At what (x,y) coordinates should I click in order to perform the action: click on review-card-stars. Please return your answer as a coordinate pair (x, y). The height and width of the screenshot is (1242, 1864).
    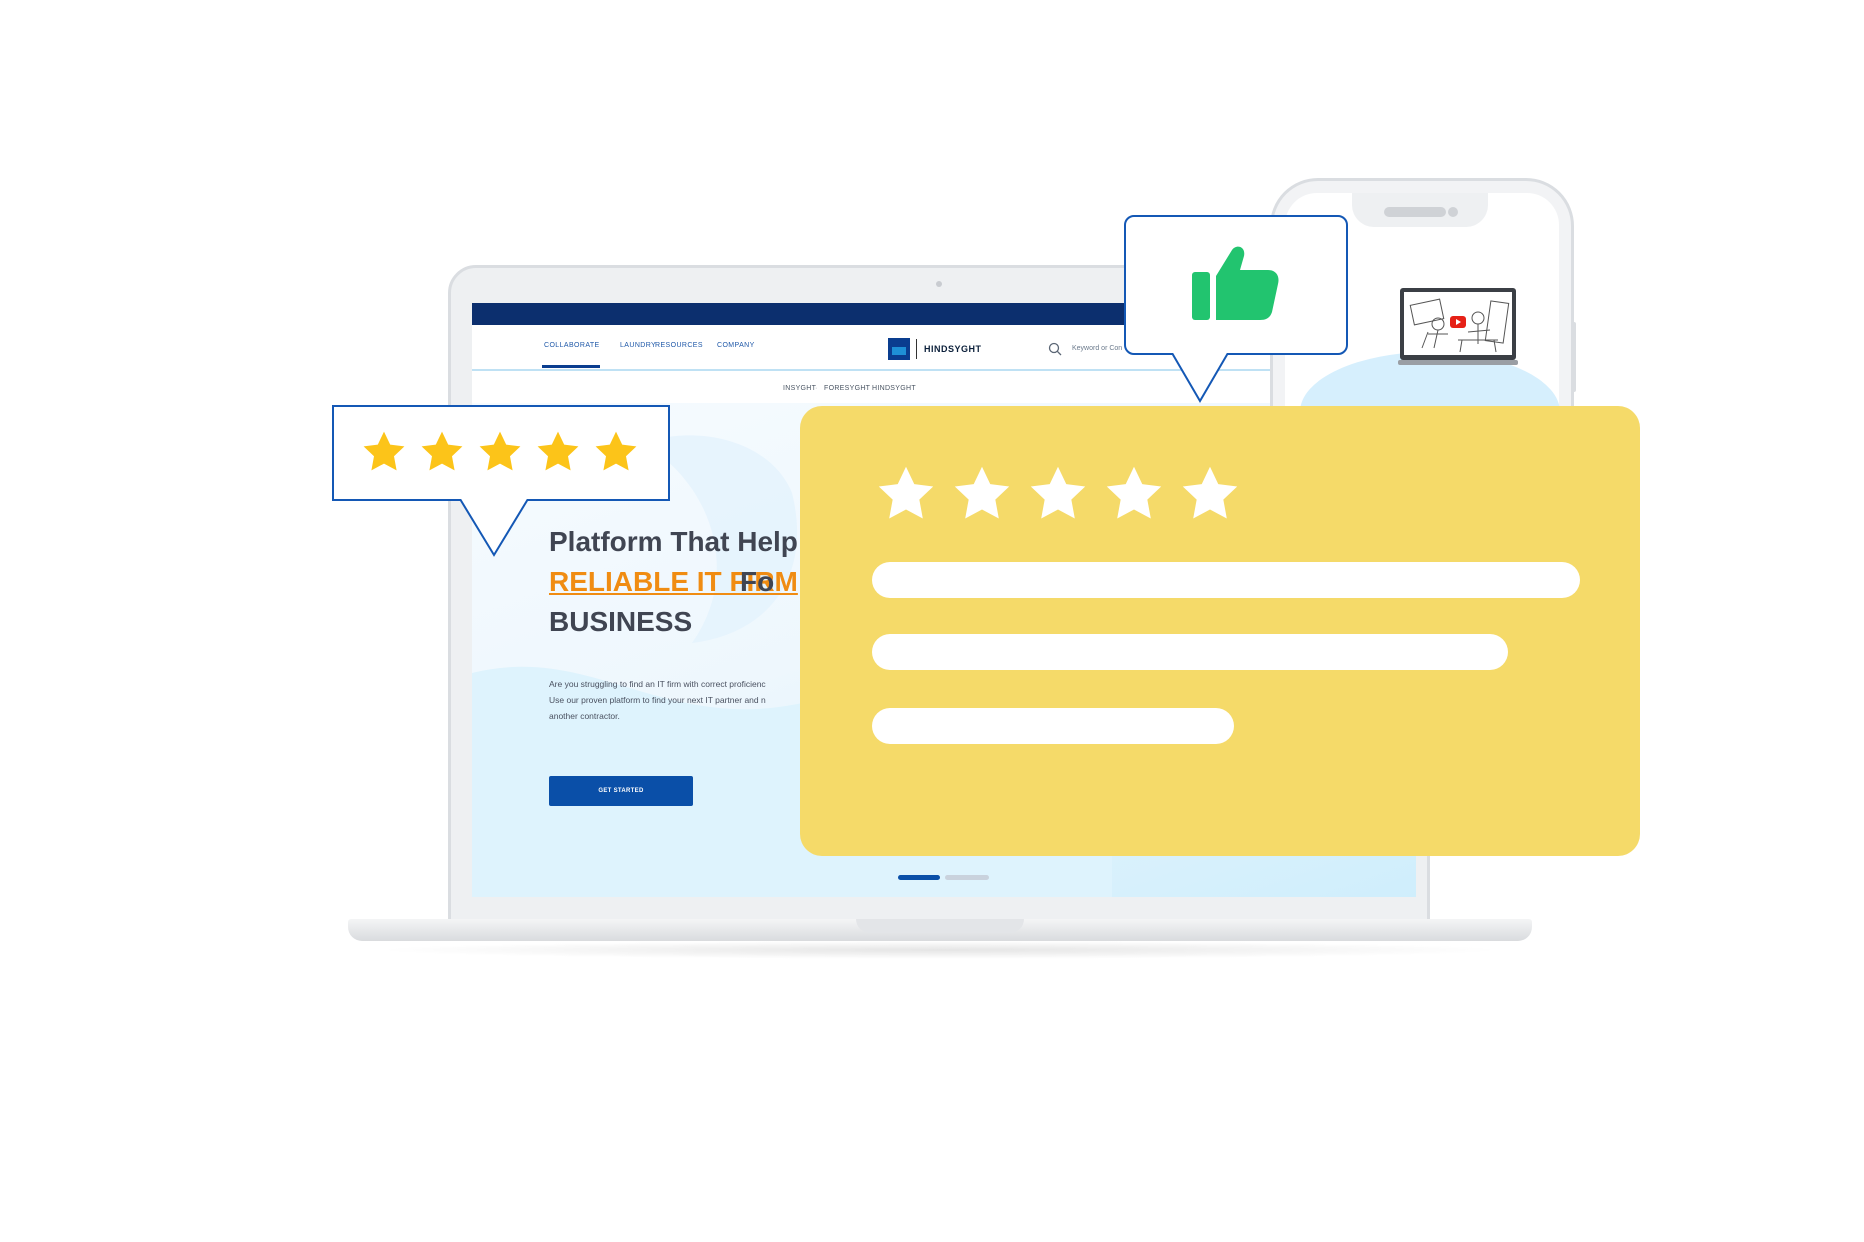
    Looking at the image, I should click on (1058, 494).